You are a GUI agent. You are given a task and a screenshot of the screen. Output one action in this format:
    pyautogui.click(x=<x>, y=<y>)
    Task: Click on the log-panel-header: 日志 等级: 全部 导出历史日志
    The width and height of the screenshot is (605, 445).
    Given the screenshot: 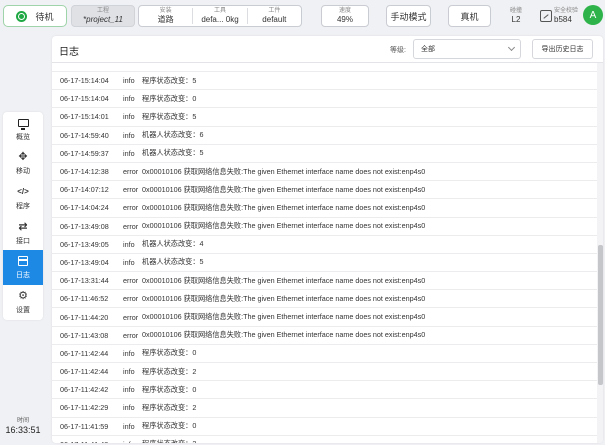 What is the action you would take?
    pyautogui.click(x=327, y=49)
    